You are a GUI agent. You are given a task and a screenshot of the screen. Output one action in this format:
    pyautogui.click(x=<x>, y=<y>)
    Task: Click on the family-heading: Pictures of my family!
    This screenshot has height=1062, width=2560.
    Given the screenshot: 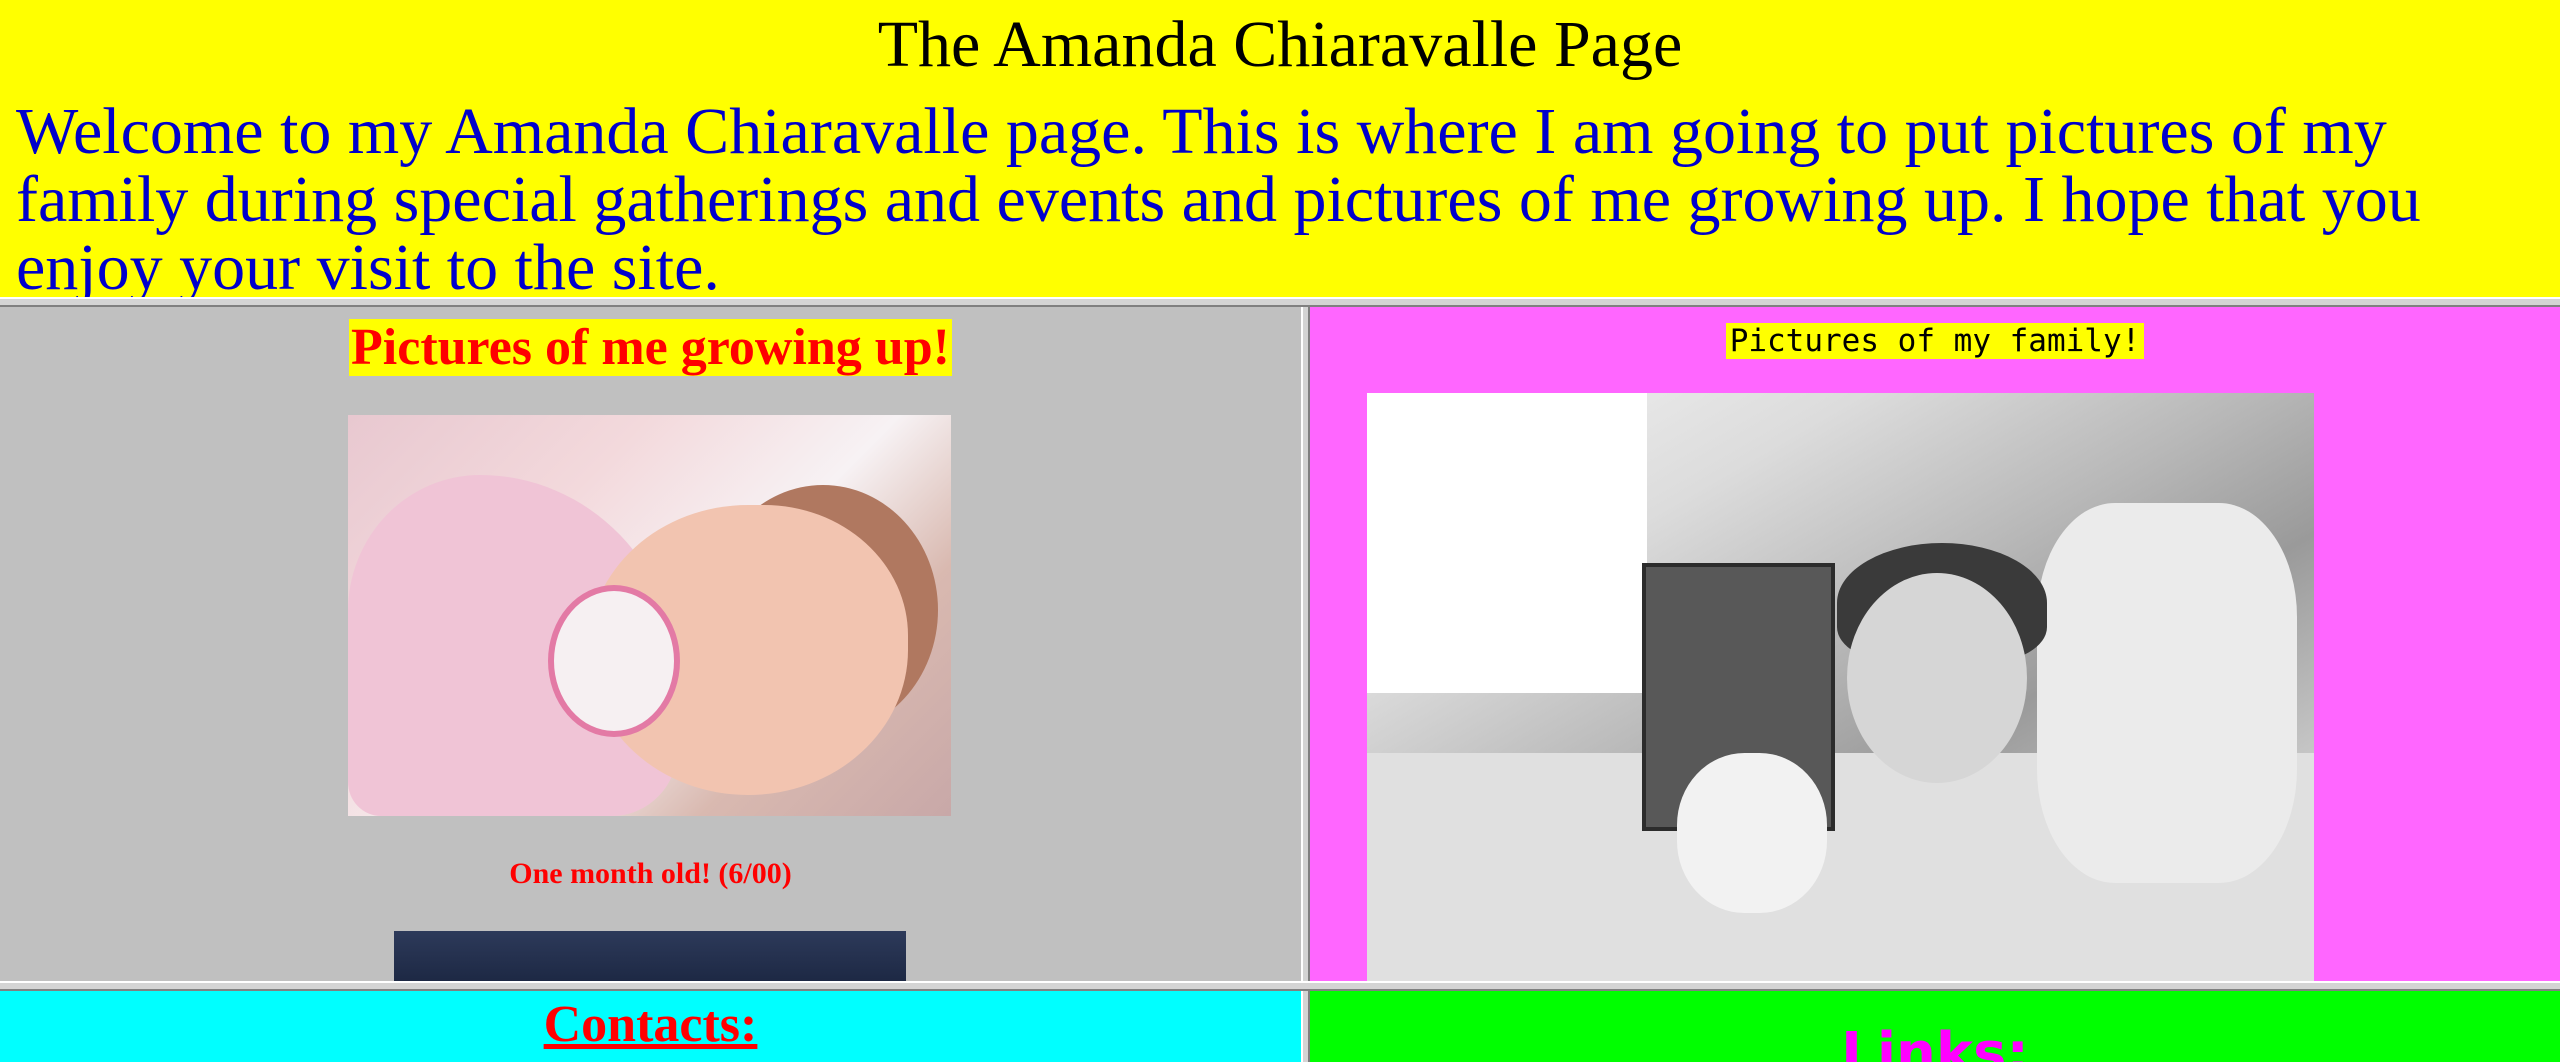 What is the action you would take?
    pyautogui.click(x=1935, y=341)
    